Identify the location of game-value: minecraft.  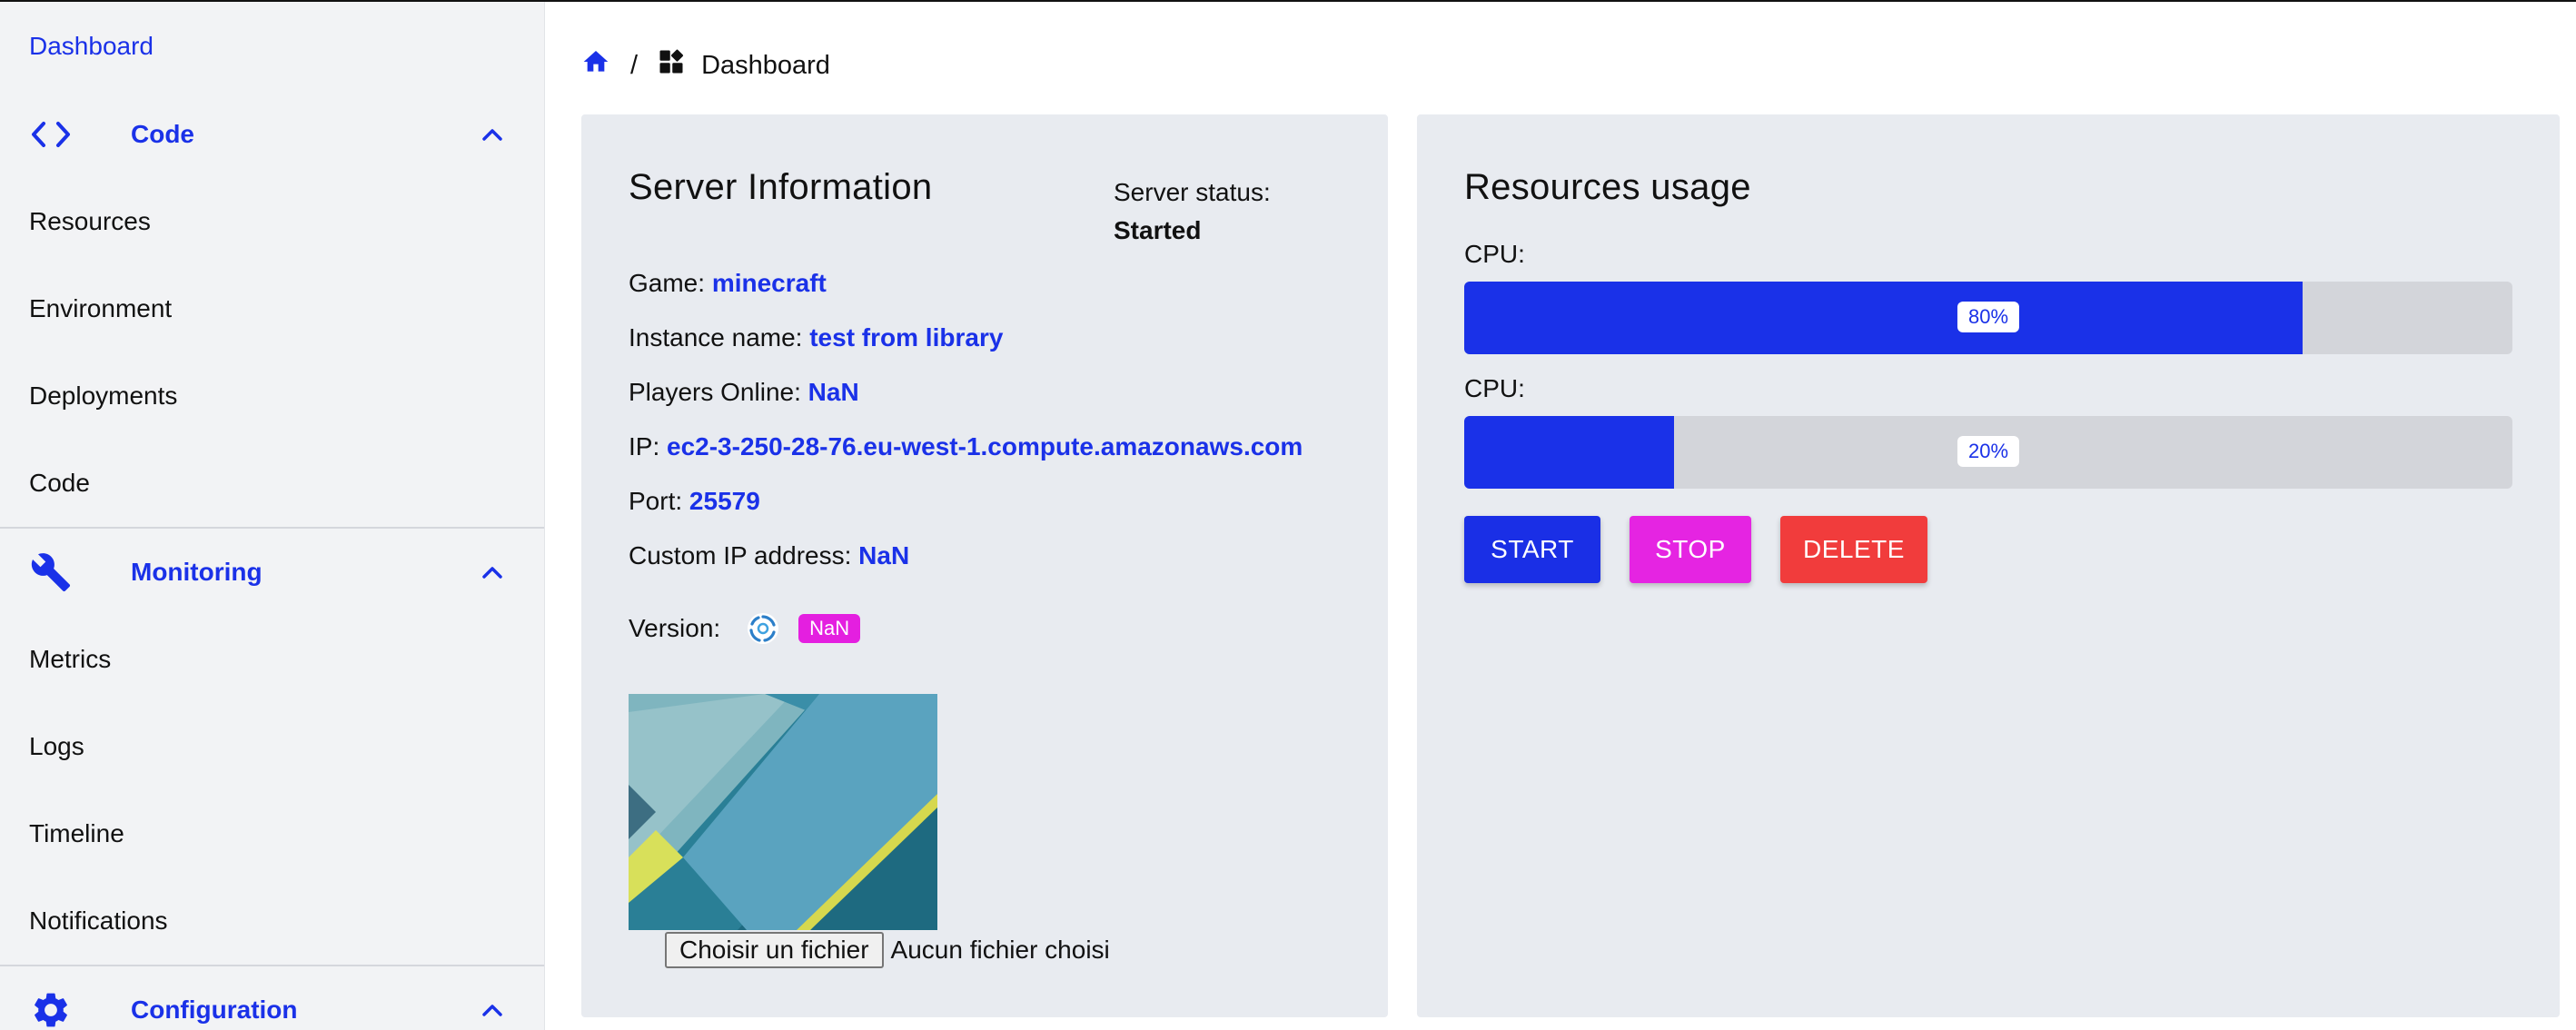
(769, 283).